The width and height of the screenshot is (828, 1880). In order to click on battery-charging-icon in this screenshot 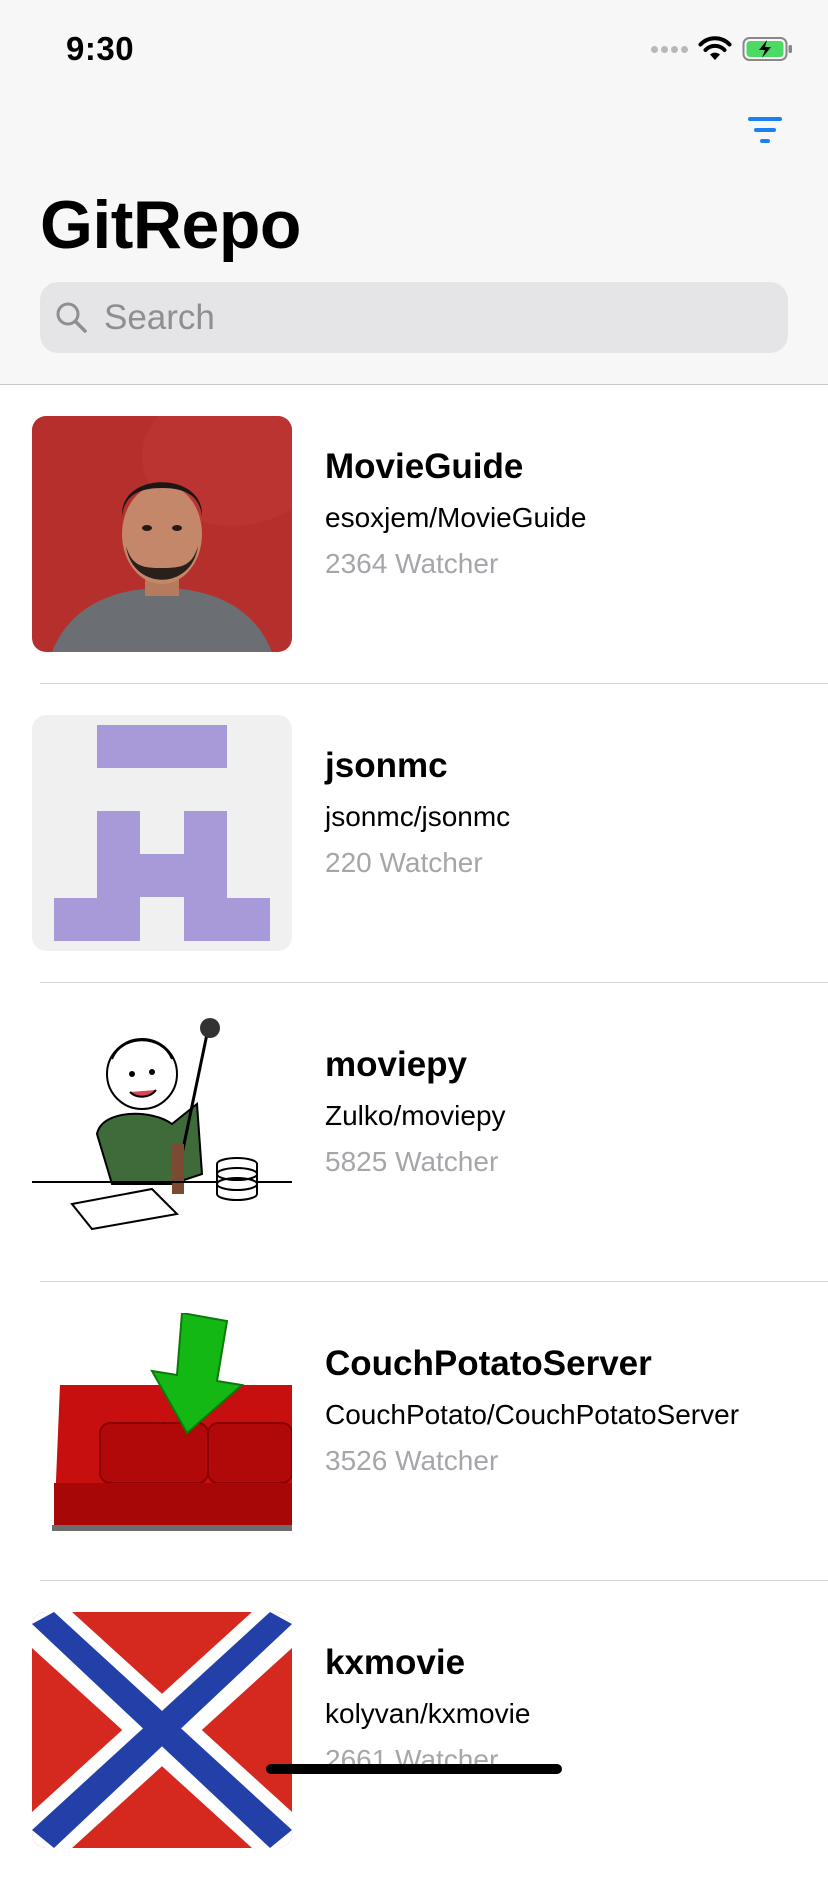, I will do `click(767, 49)`.